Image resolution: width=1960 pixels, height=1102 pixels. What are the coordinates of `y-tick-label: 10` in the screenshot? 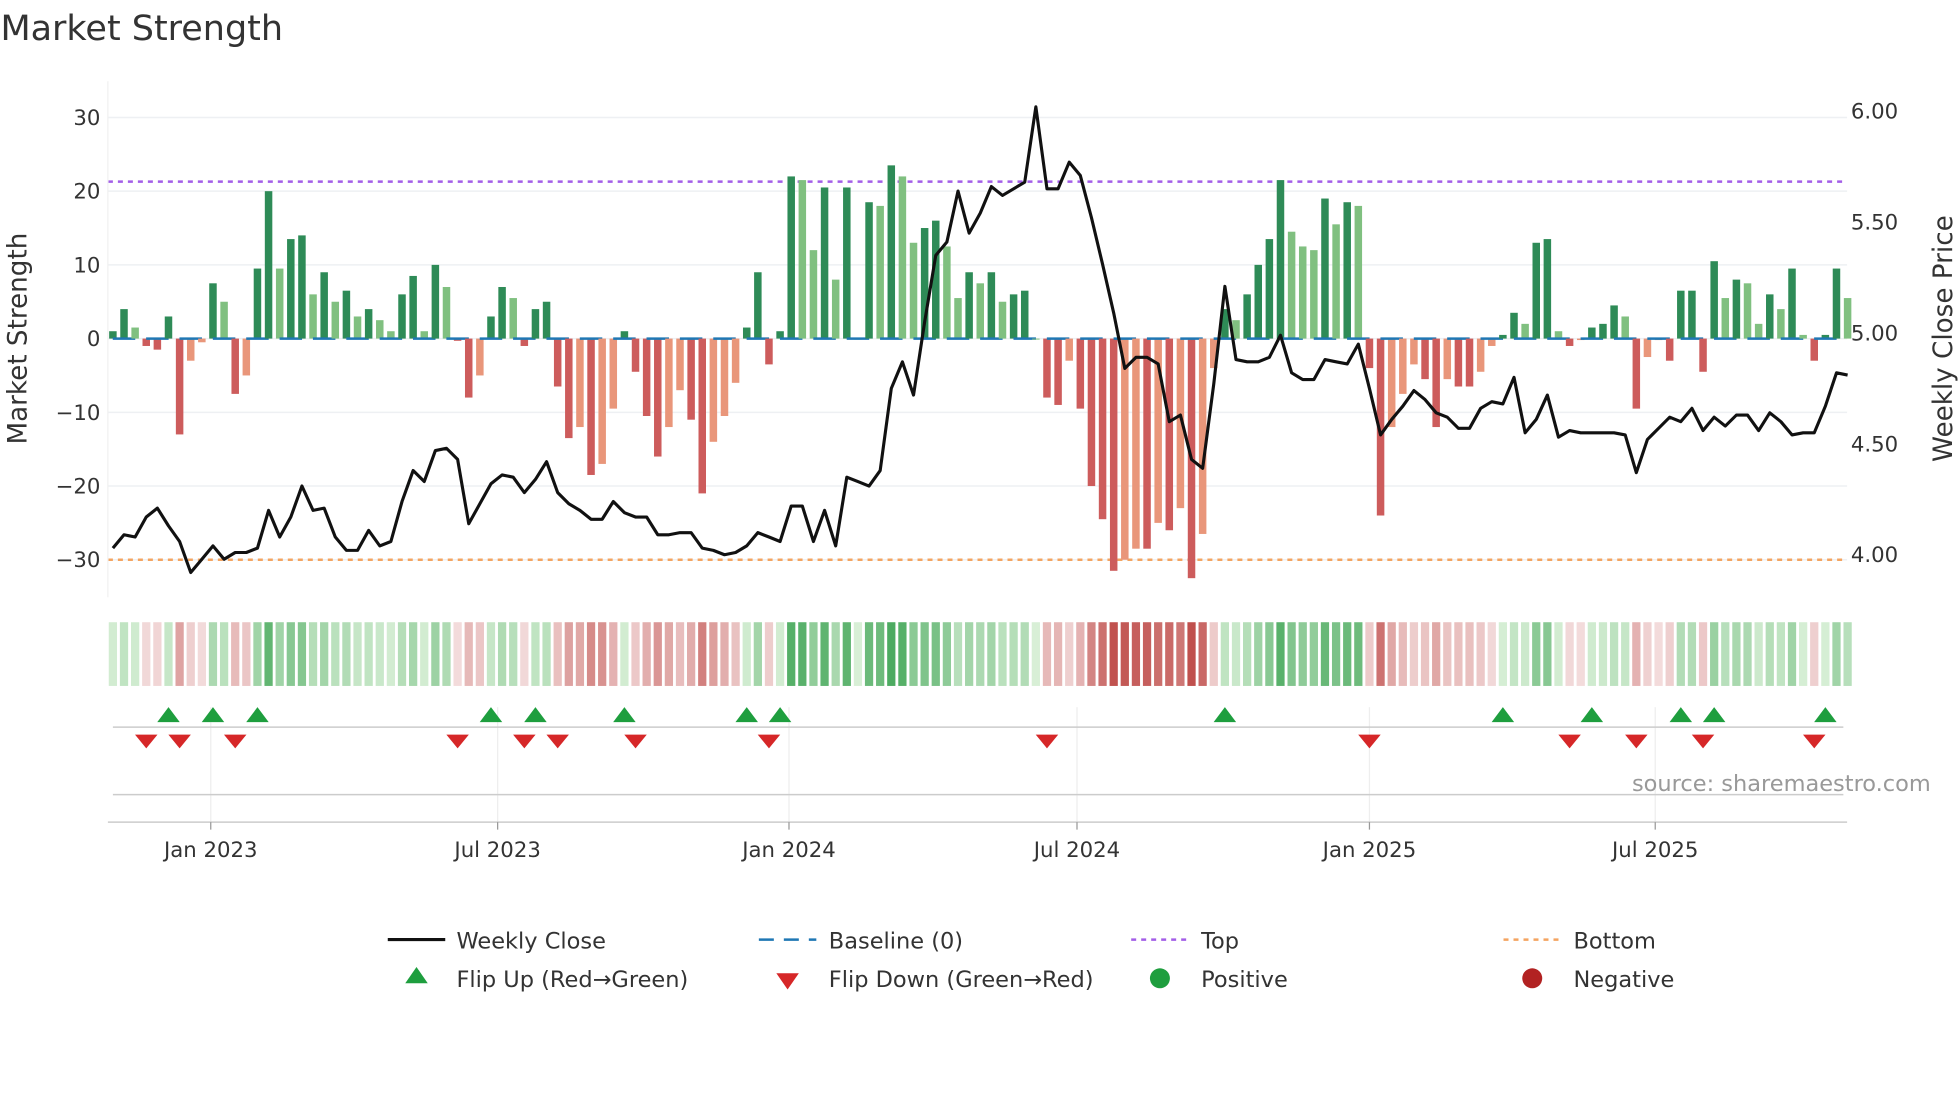 It's located at (86, 265).